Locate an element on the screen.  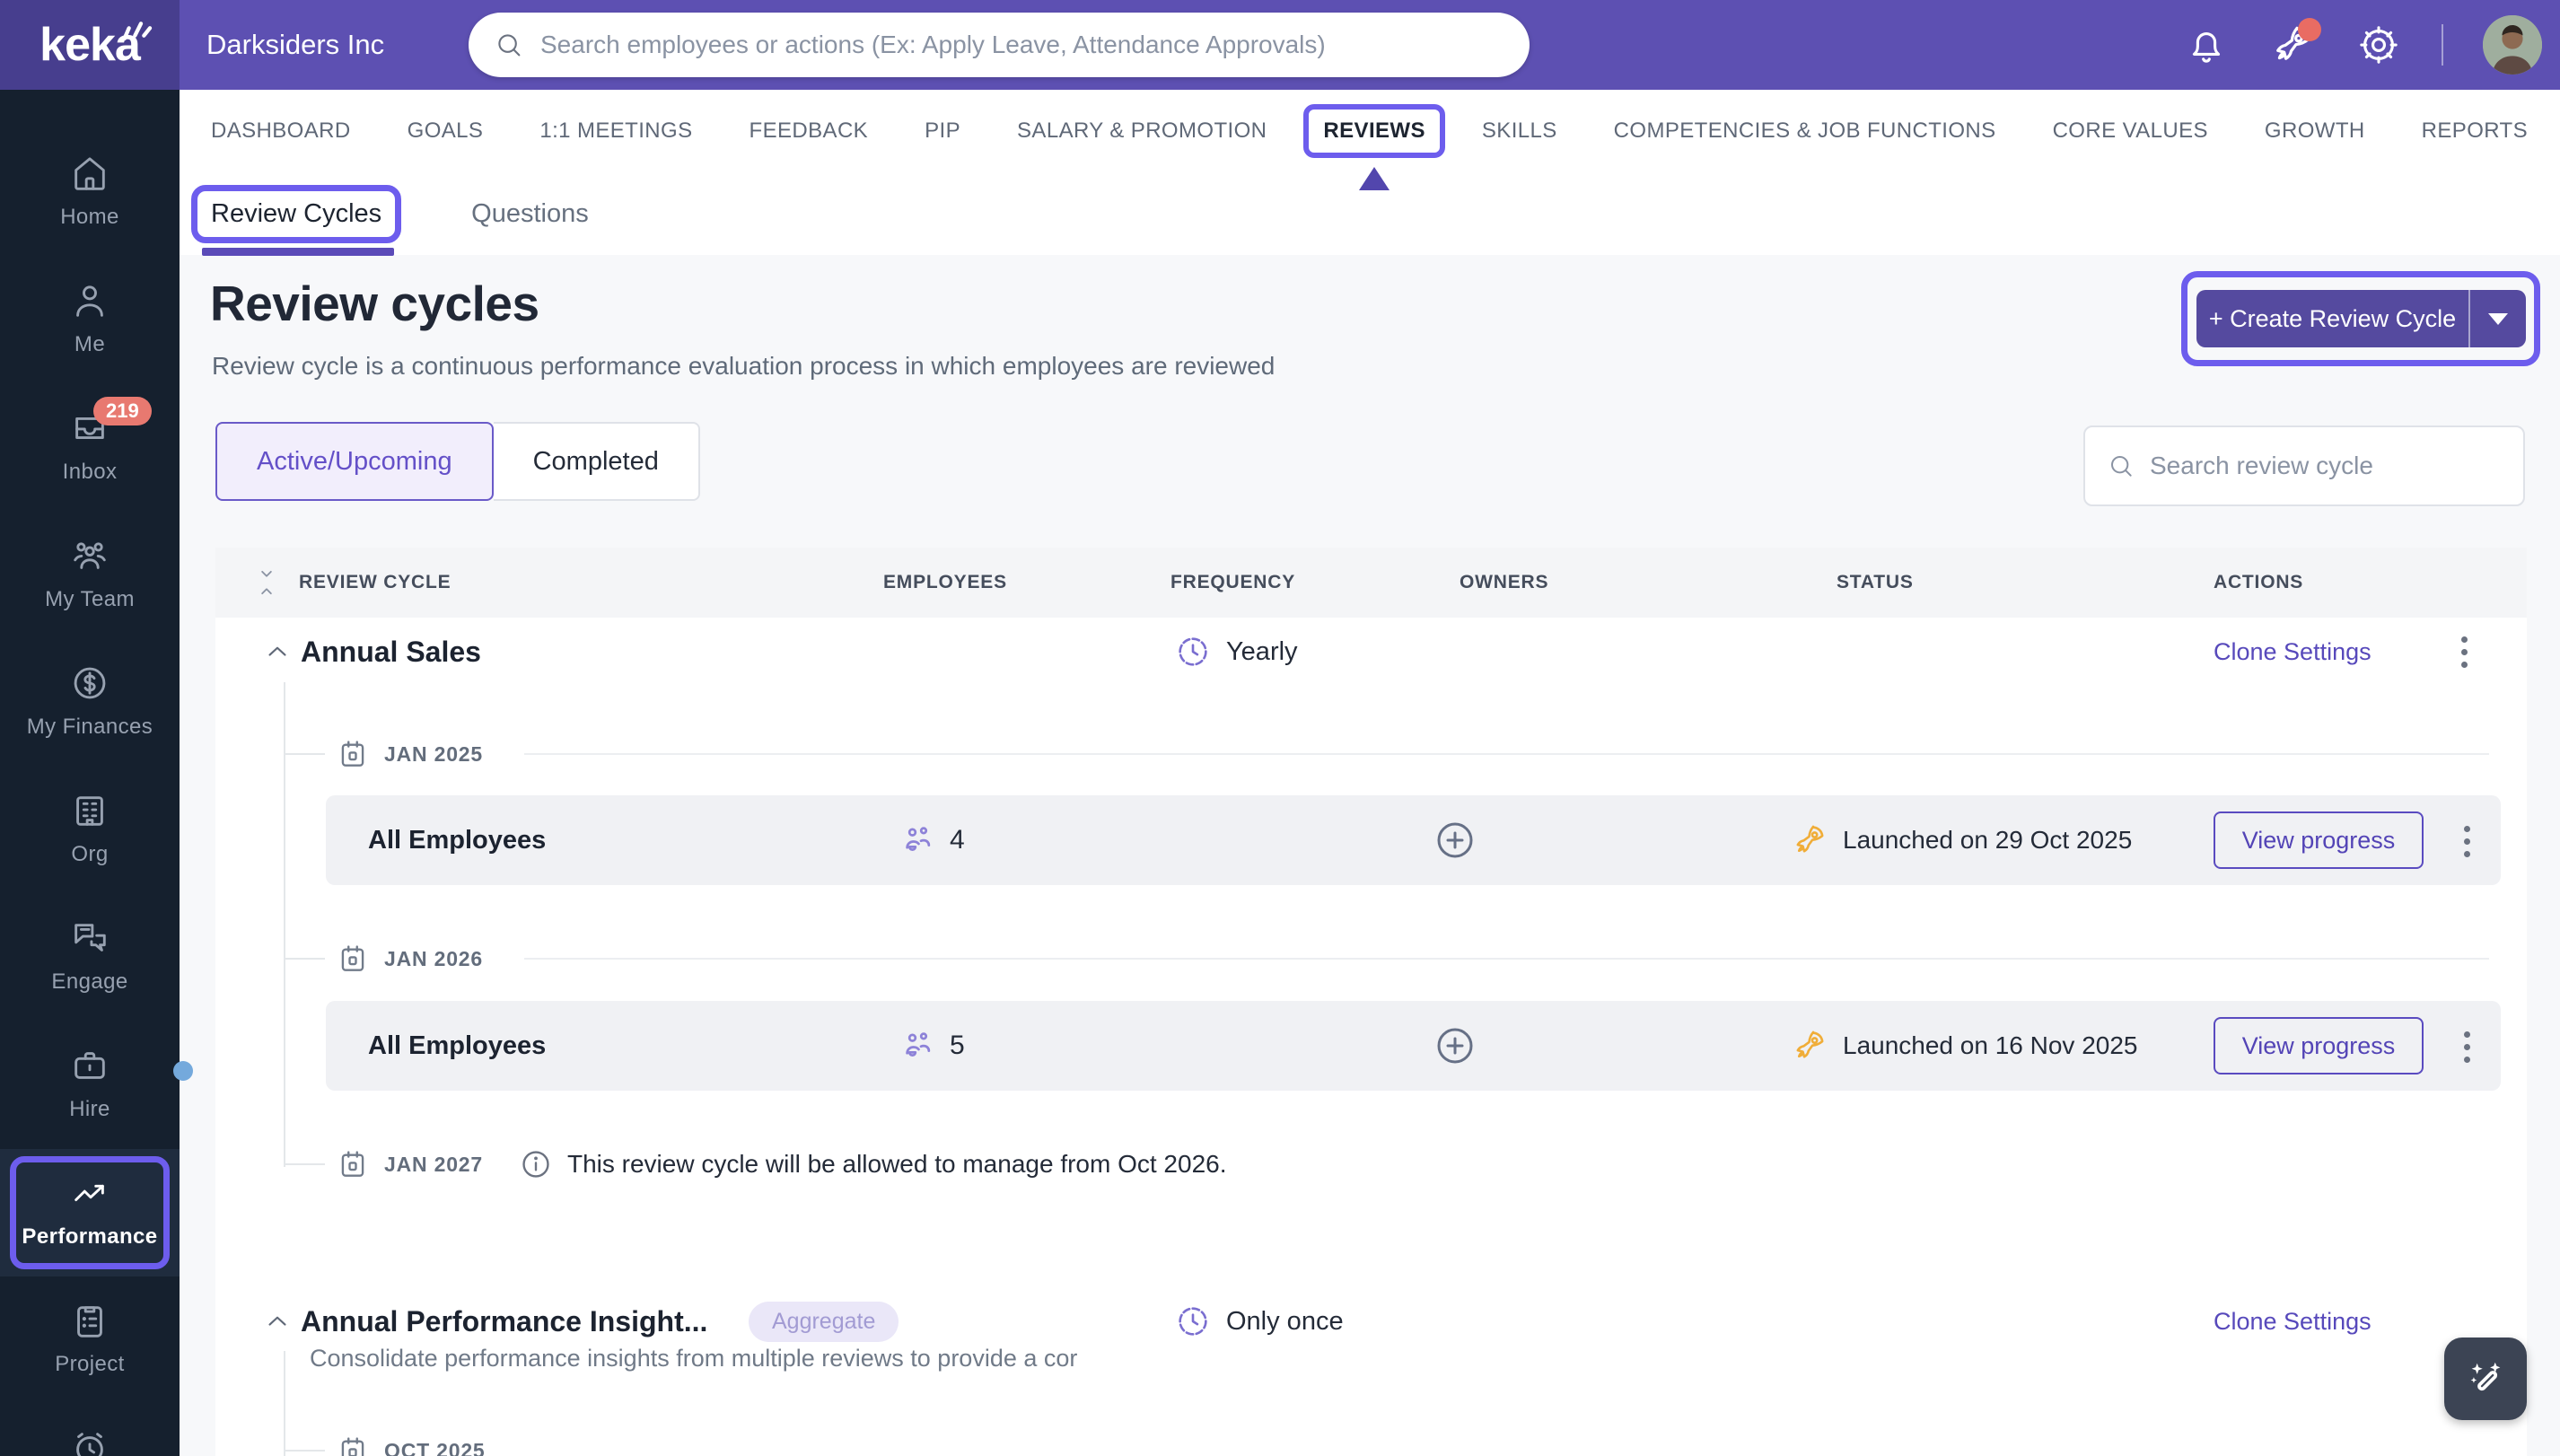
create-review-cycle-label: + Create Review Cycle is located at coordinates (2332, 318).